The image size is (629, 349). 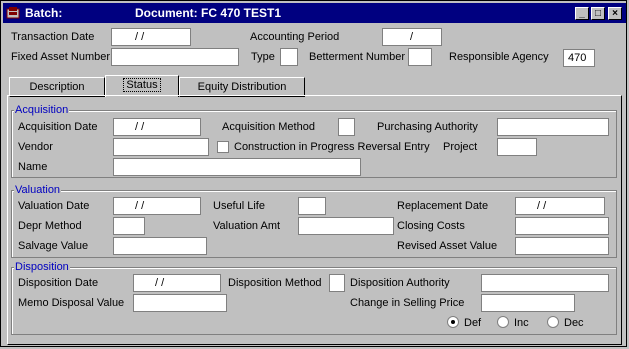 I want to click on acquisition-group-title: Acquisition, so click(x=42, y=110).